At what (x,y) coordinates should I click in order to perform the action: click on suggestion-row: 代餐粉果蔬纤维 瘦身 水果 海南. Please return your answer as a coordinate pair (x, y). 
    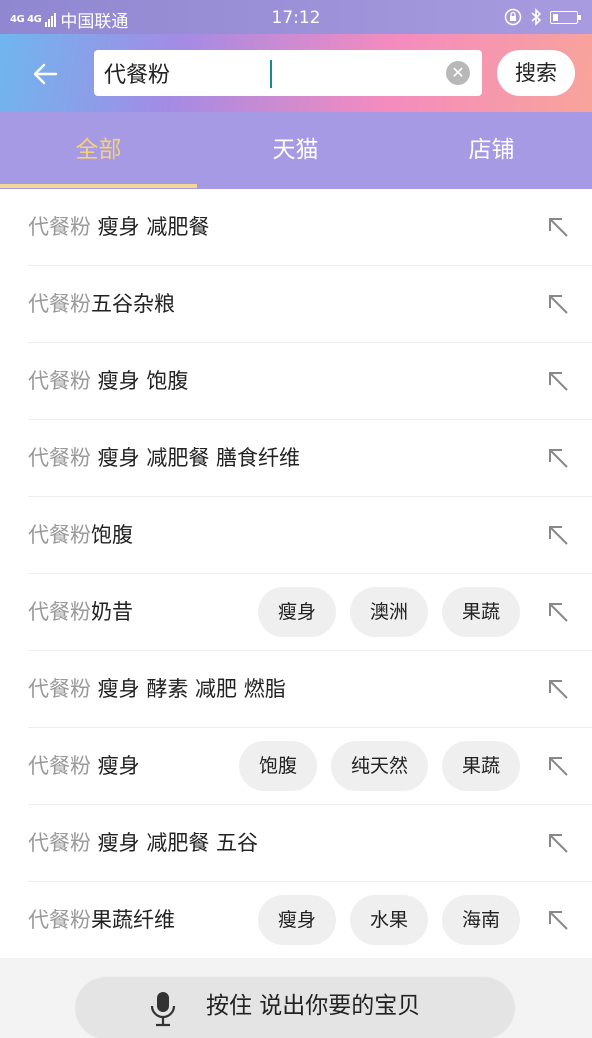
    Looking at the image, I should click on (310, 920).